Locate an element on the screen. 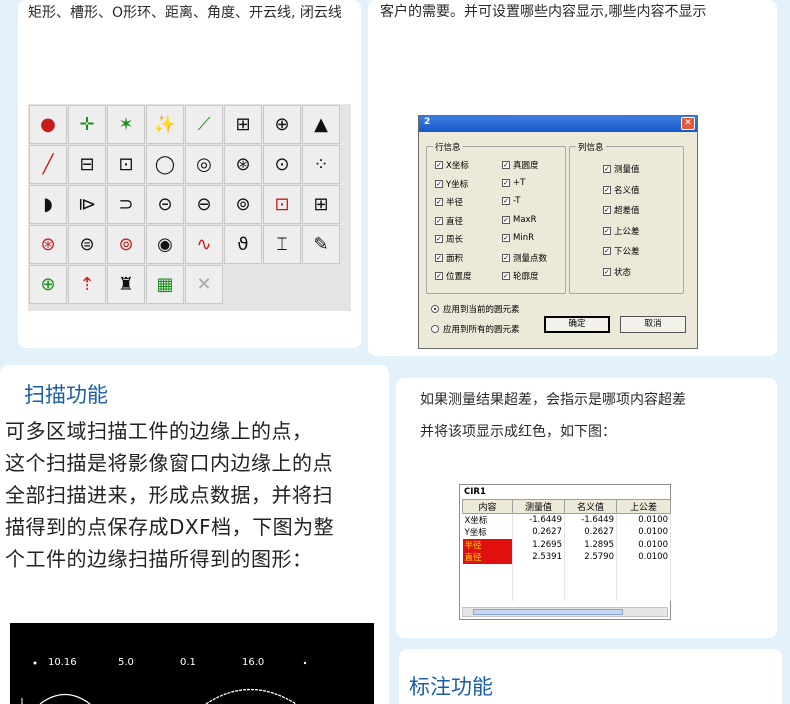 Image resolution: width=790 pixels, height=704 pixels. column-info-option-checkbox: ✓ 超差值 is located at coordinates (621, 210).